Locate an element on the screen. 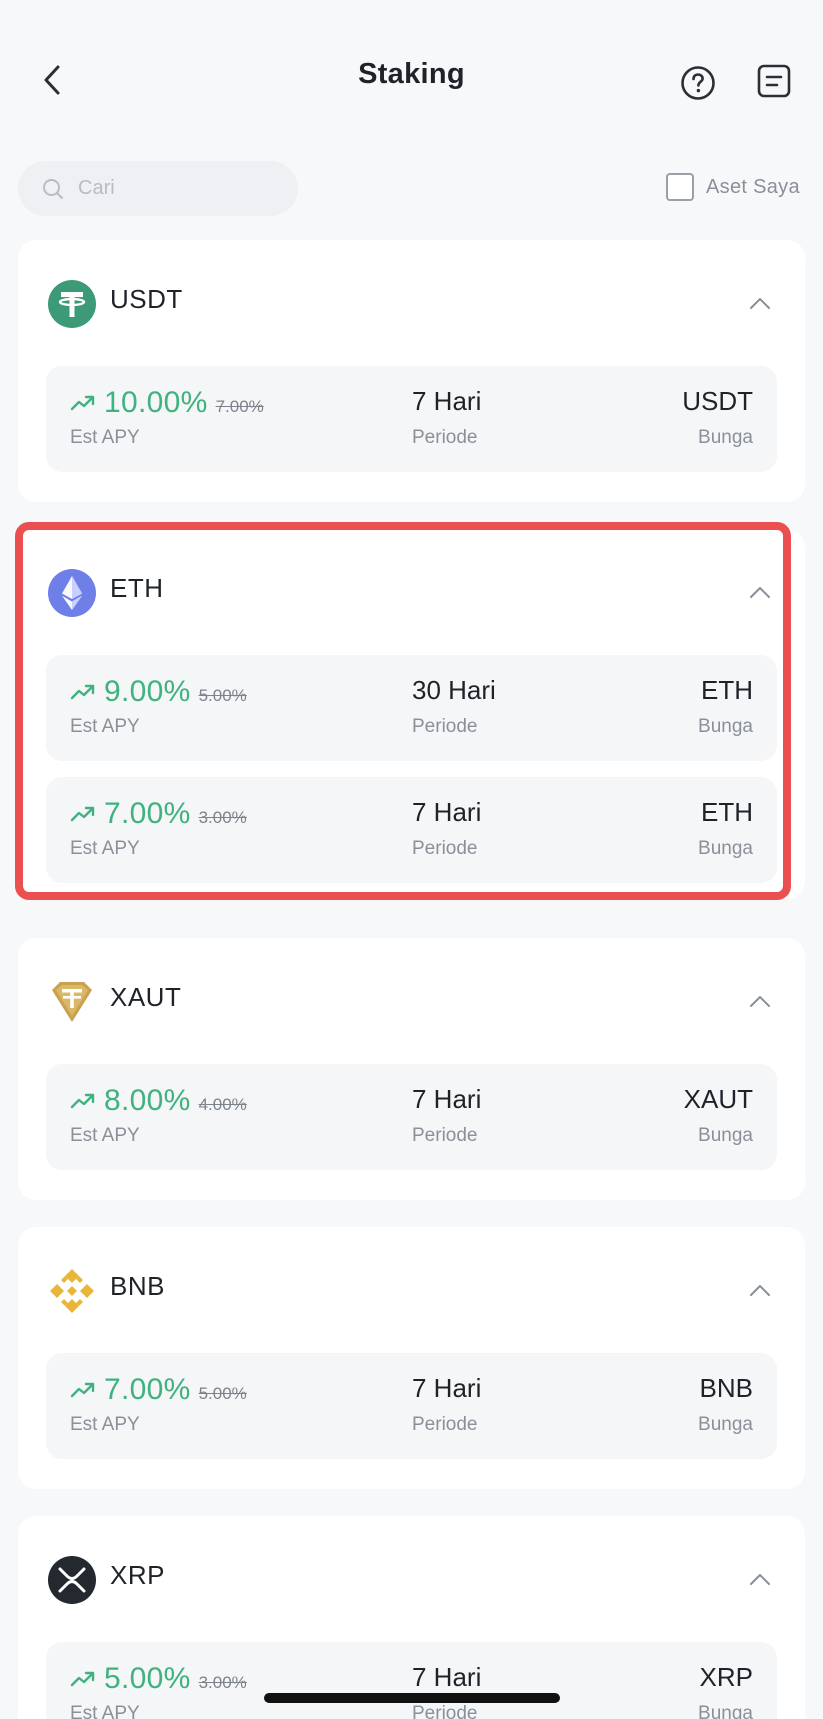 The image size is (823, 1719). interest-value: USDT is located at coordinates (717, 401).